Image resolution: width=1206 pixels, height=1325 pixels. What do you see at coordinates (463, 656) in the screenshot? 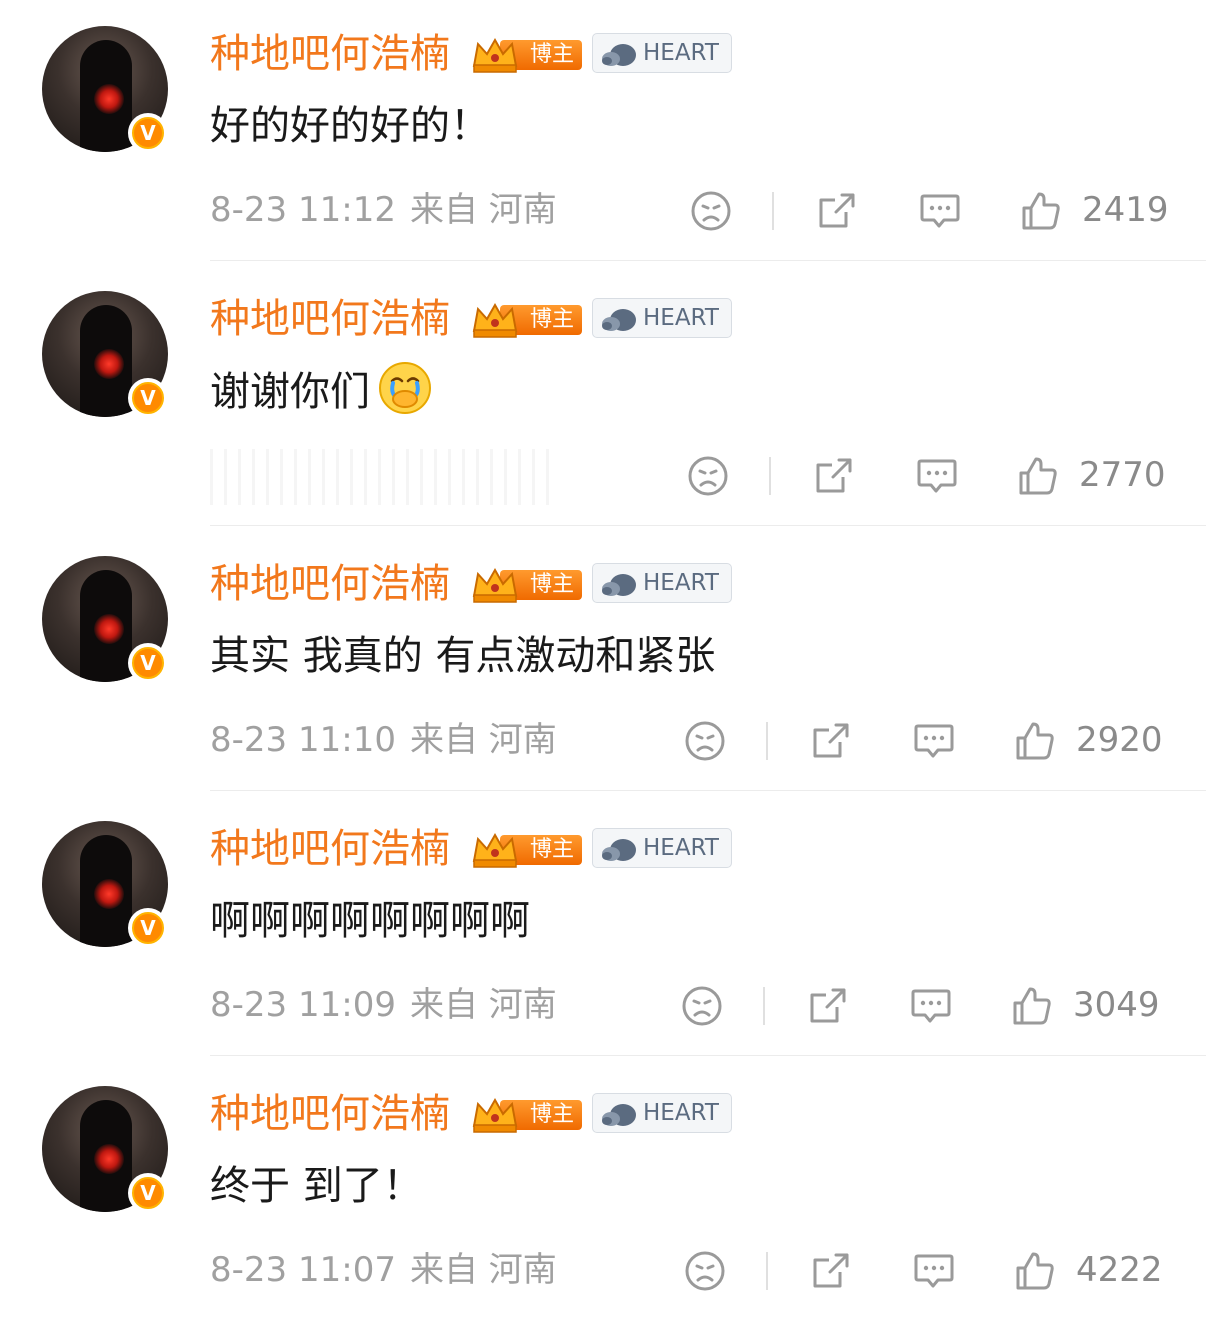
I see `comment-text: 其实 我真的 有点激动和紧张` at bounding box center [463, 656].